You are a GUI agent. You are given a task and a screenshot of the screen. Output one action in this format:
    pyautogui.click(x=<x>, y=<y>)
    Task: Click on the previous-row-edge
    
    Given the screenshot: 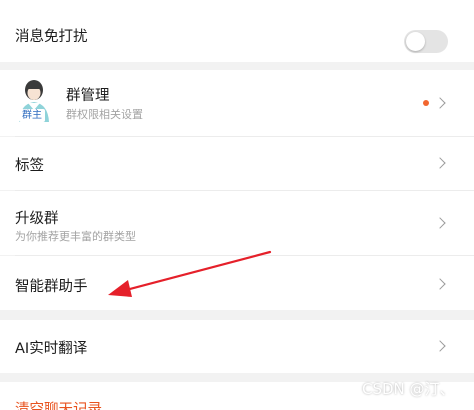 What is the action you would take?
    pyautogui.click(x=237, y=4)
    